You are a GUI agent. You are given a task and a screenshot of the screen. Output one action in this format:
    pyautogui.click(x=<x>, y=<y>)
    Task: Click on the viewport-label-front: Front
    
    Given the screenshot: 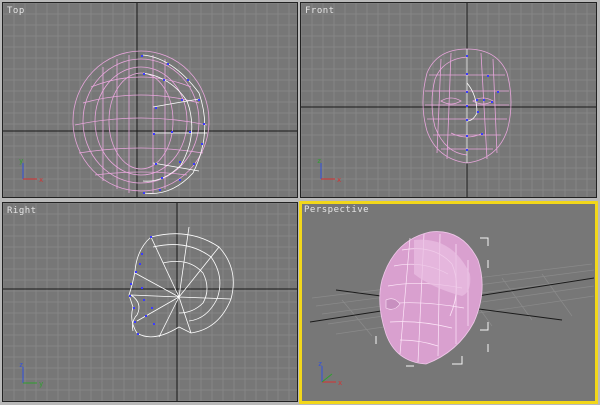 What is the action you would take?
    pyautogui.click(x=320, y=11)
    